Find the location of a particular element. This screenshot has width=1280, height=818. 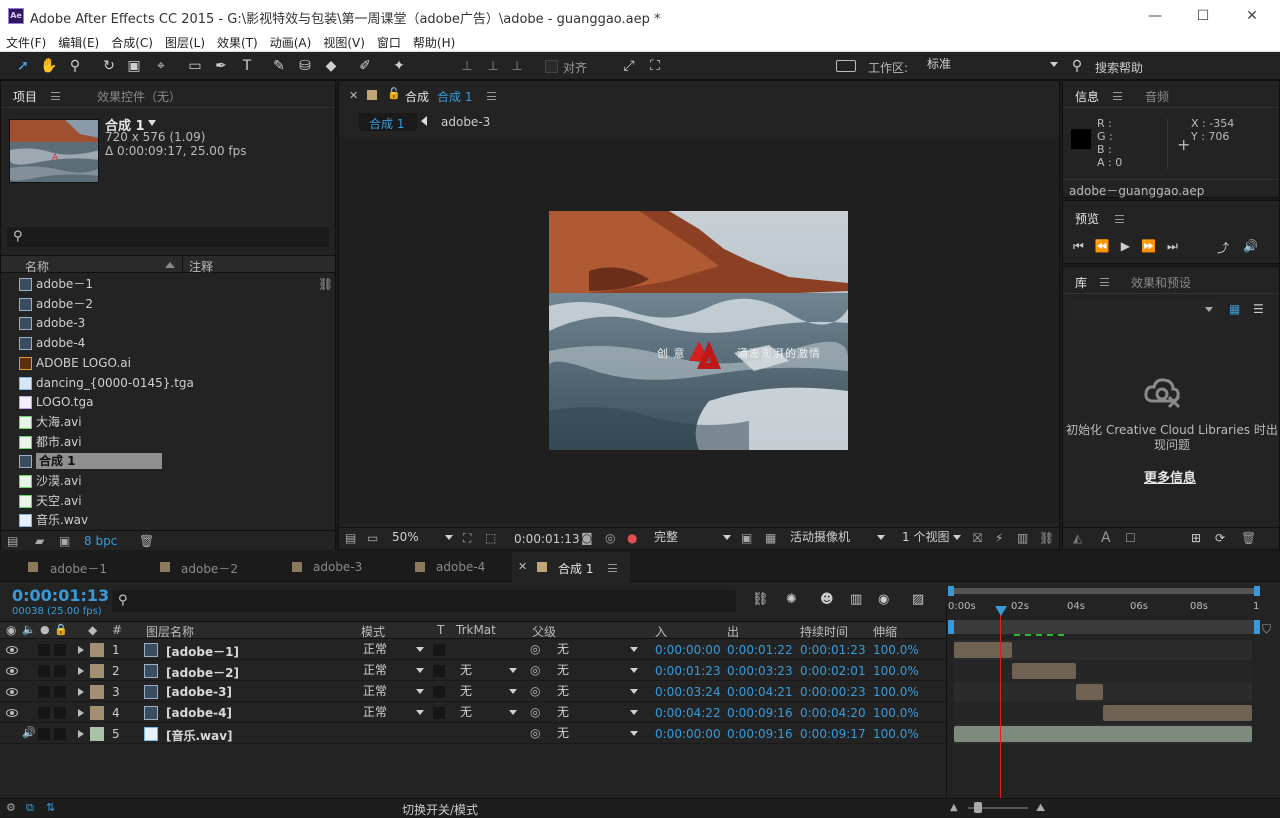

layer-in-point: 0:00:00:00 is located at coordinates (688, 650).